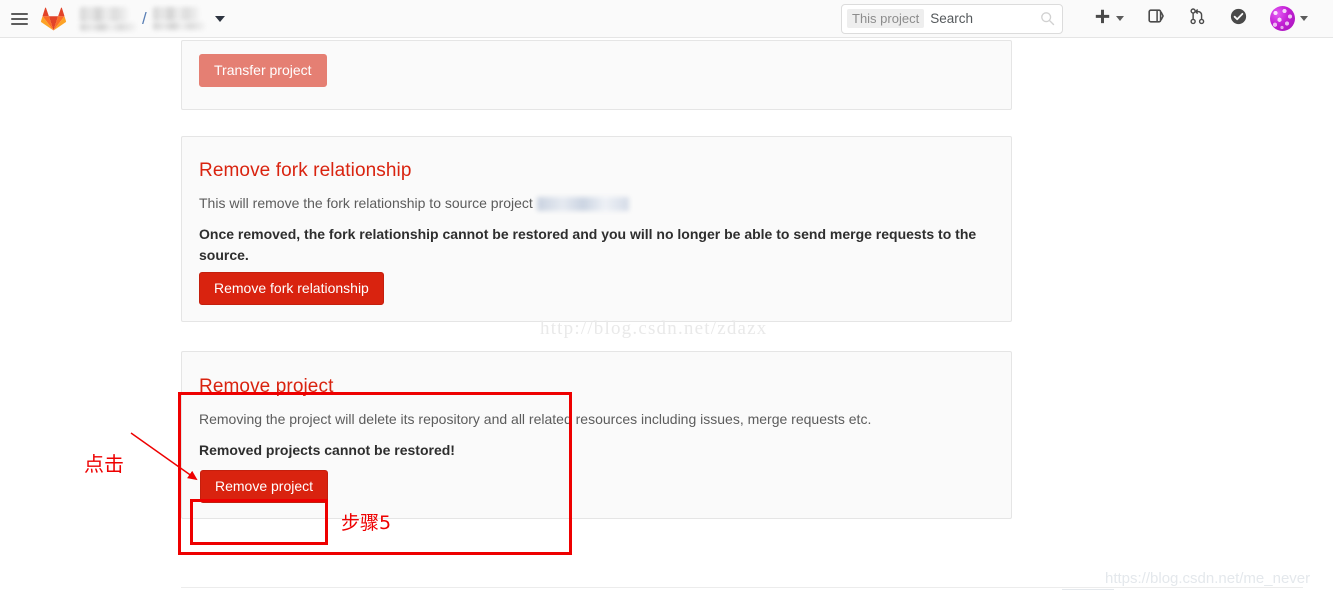 The height and width of the screenshot is (590, 1333). I want to click on top-navbar: / This project Search, so click(666, 19).